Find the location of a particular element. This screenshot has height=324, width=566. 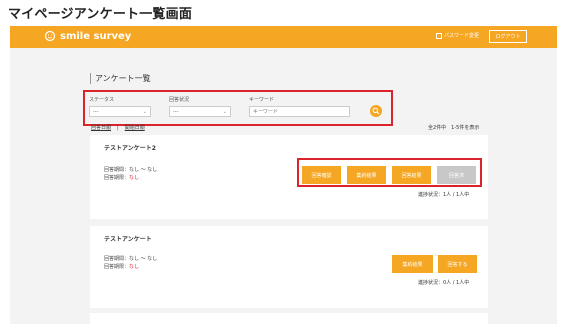

progress-status: 進捗状況：0人 / 1人中 is located at coordinates (444, 283).